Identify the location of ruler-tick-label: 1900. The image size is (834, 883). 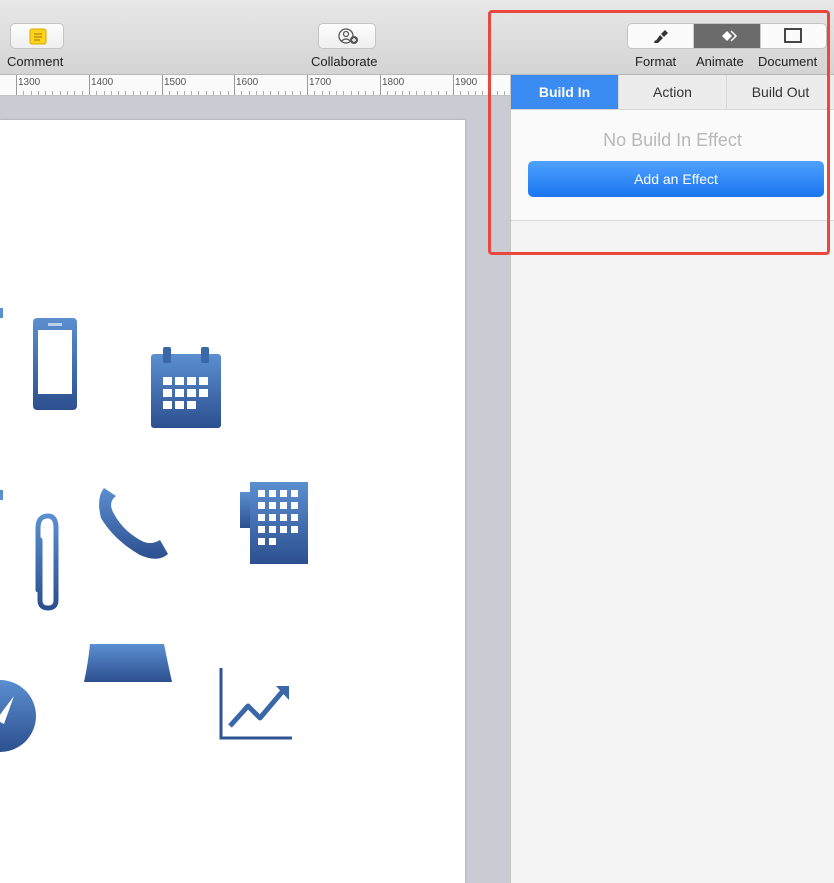
(466, 82).